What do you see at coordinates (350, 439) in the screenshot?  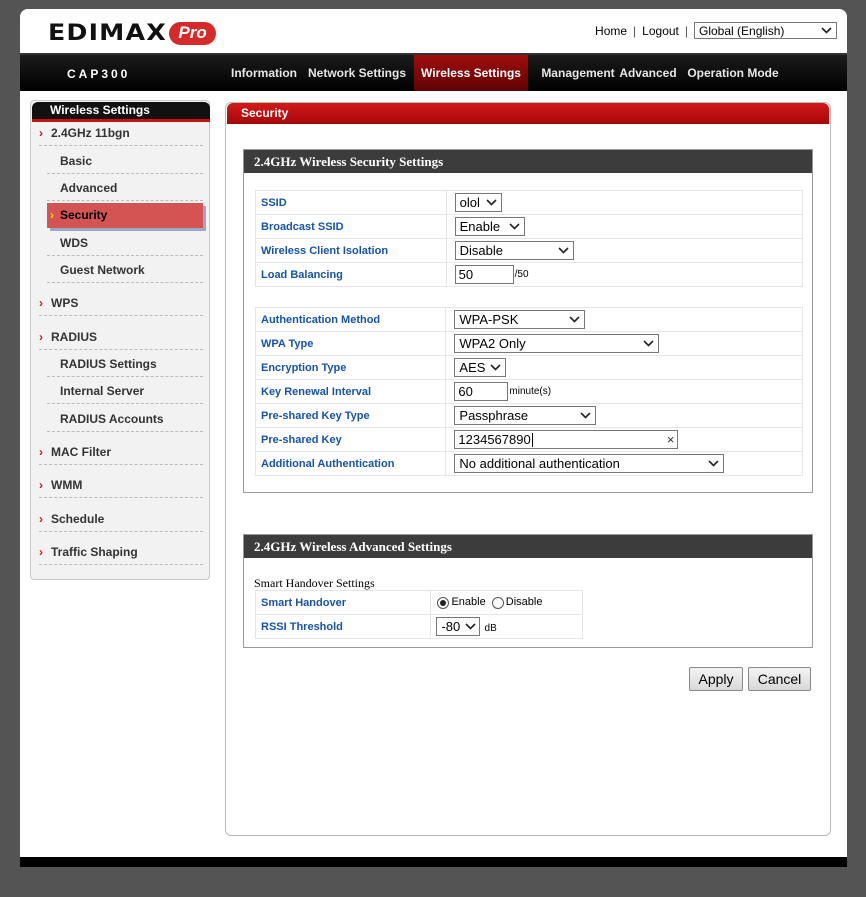 I see `psk-label: Pre-shared Key` at bounding box center [350, 439].